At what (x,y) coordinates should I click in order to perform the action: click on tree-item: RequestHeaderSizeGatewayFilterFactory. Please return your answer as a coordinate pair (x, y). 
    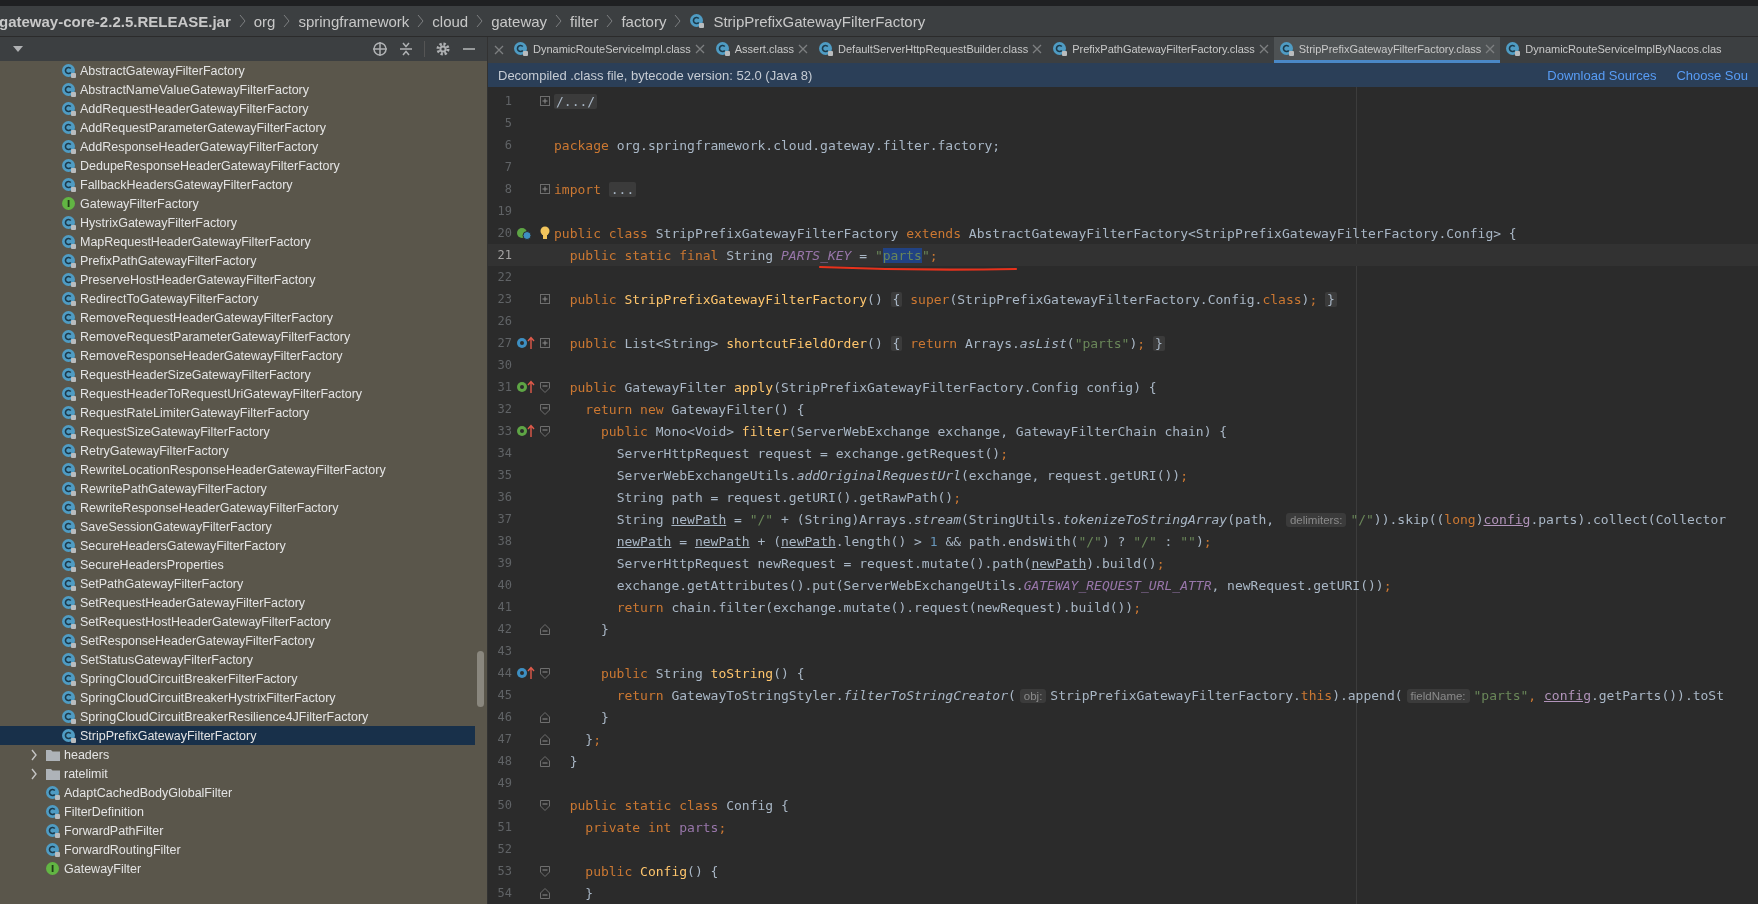
    Looking at the image, I should click on (237, 374).